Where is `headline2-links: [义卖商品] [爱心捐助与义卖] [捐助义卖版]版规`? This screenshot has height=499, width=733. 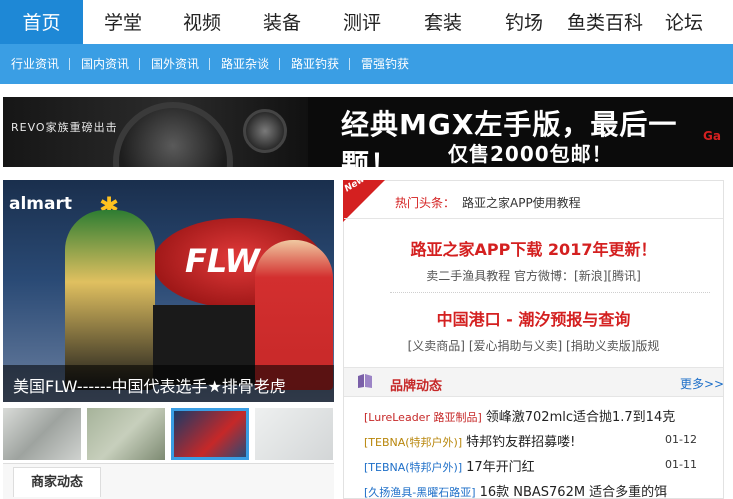
headline2-links: [义卖商品] [爱心捐助与义卖] [捐助义卖版]版规 is located at coordinates (533, 345).